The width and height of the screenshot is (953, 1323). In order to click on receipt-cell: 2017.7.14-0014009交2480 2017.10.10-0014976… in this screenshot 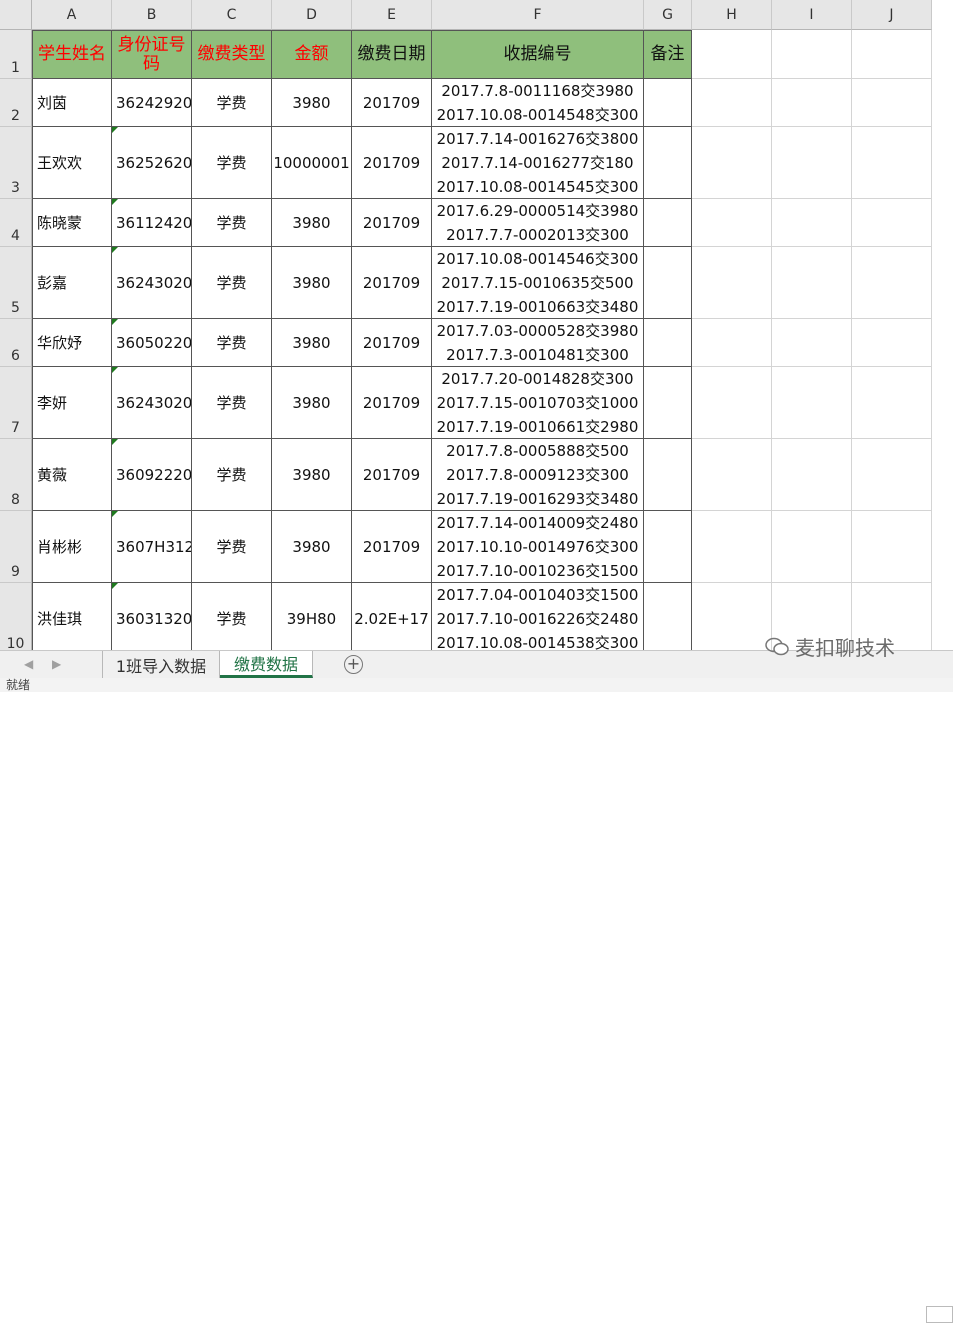, I will do `click(538, 547)`.